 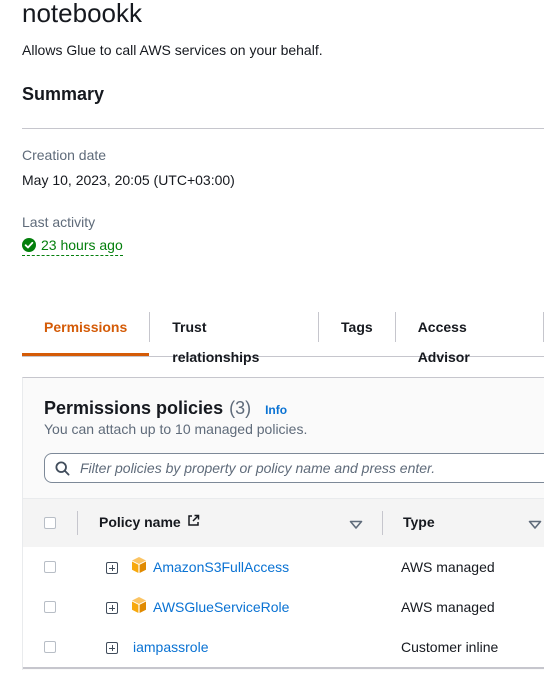 What do you see at coordinates (63, 94) in the screenshot?
I see `summary-heading: Summary` at bounding box center [63, 94].